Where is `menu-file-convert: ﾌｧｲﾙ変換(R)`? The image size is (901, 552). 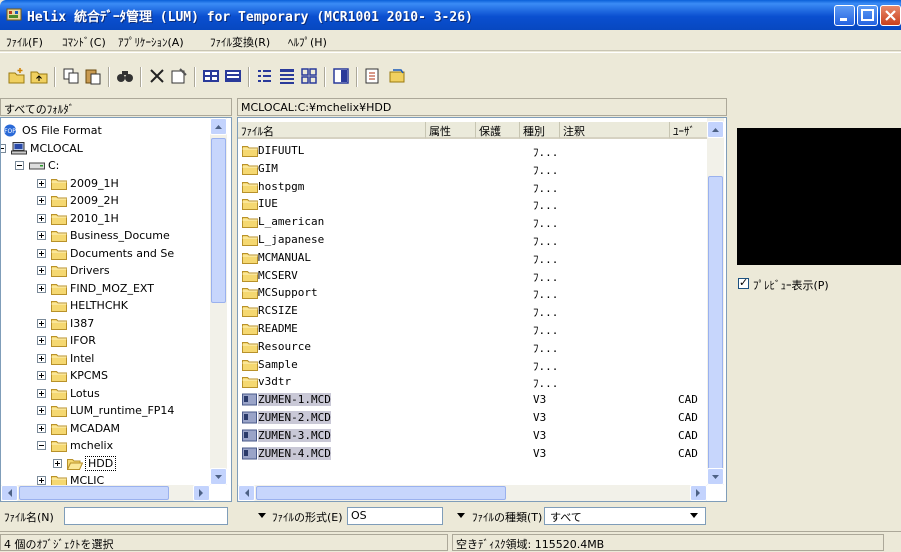
menu-file-convert: ﾌｧｲﾙ変換(R) is located at coordinates (240, 42).